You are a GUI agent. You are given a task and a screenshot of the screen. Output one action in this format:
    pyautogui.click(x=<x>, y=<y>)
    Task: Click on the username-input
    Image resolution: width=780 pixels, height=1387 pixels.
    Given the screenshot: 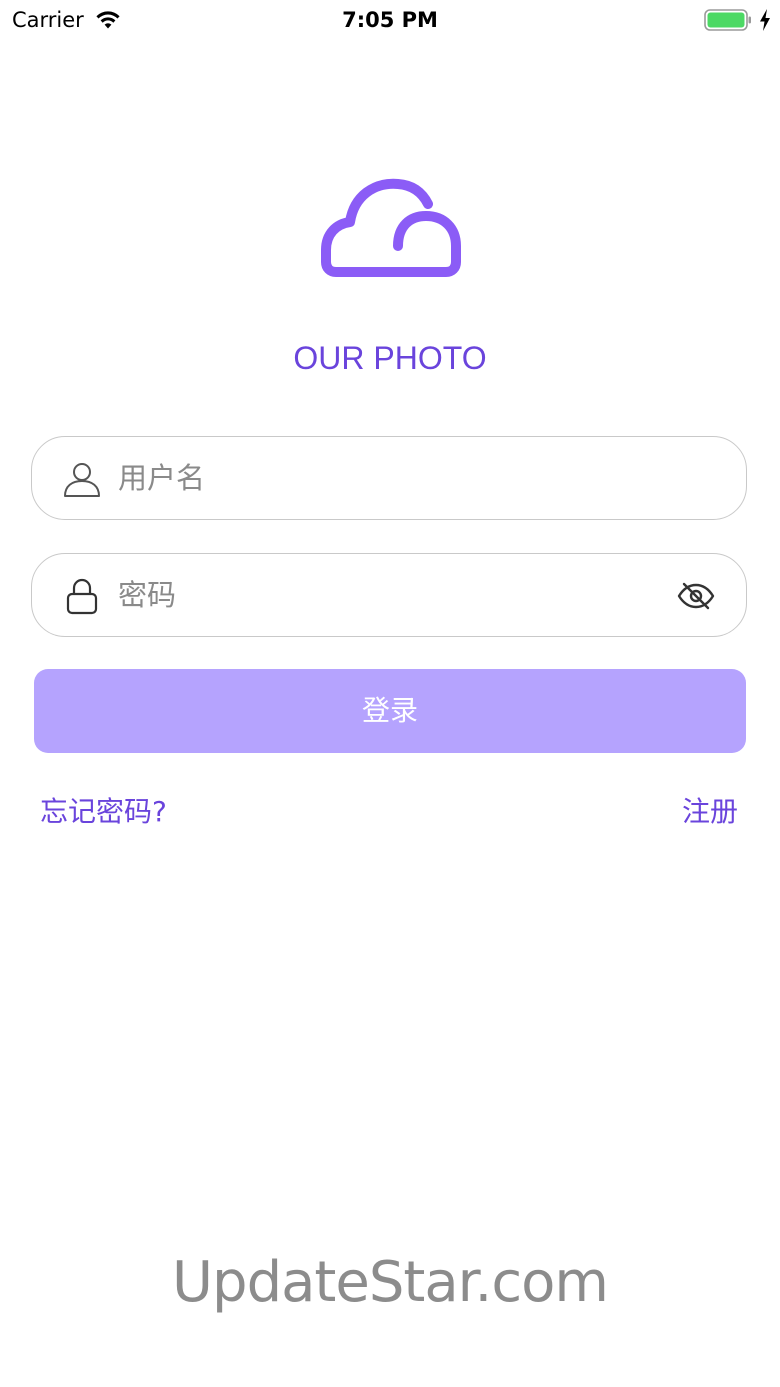 What is the action you would take?
    pyautogui.click(x=398, y=478)
    